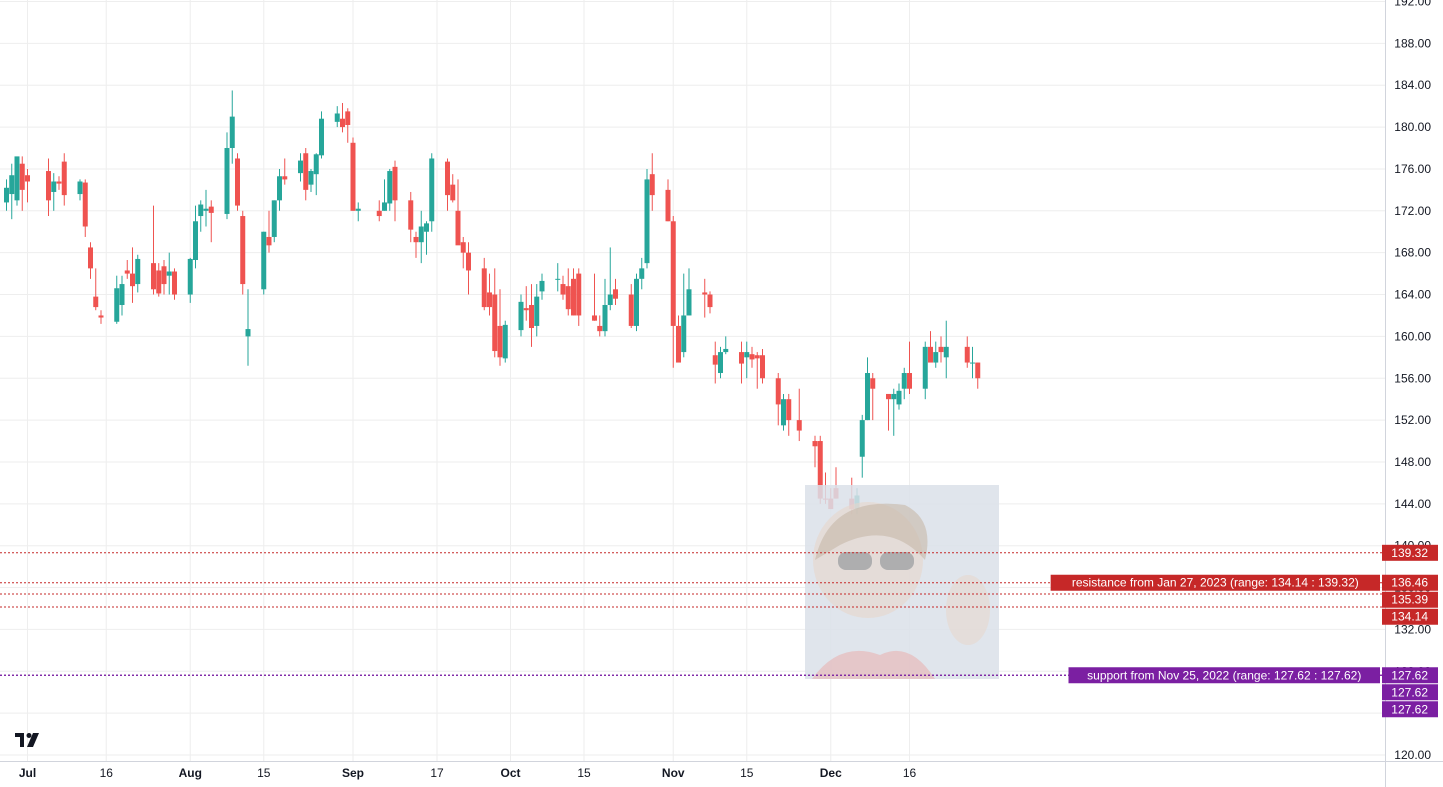  Describe the element at coordinates (1409, 692) in the screenshot. I see `badge-value: 127.62` at that location.